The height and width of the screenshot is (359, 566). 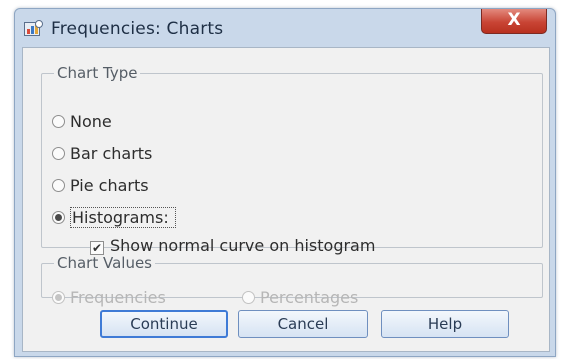 What do you see at coordinates (97, 248) in the screenshot?
I see `normal-curve-check-indicator: ✔` at bounding box center [97, 248].